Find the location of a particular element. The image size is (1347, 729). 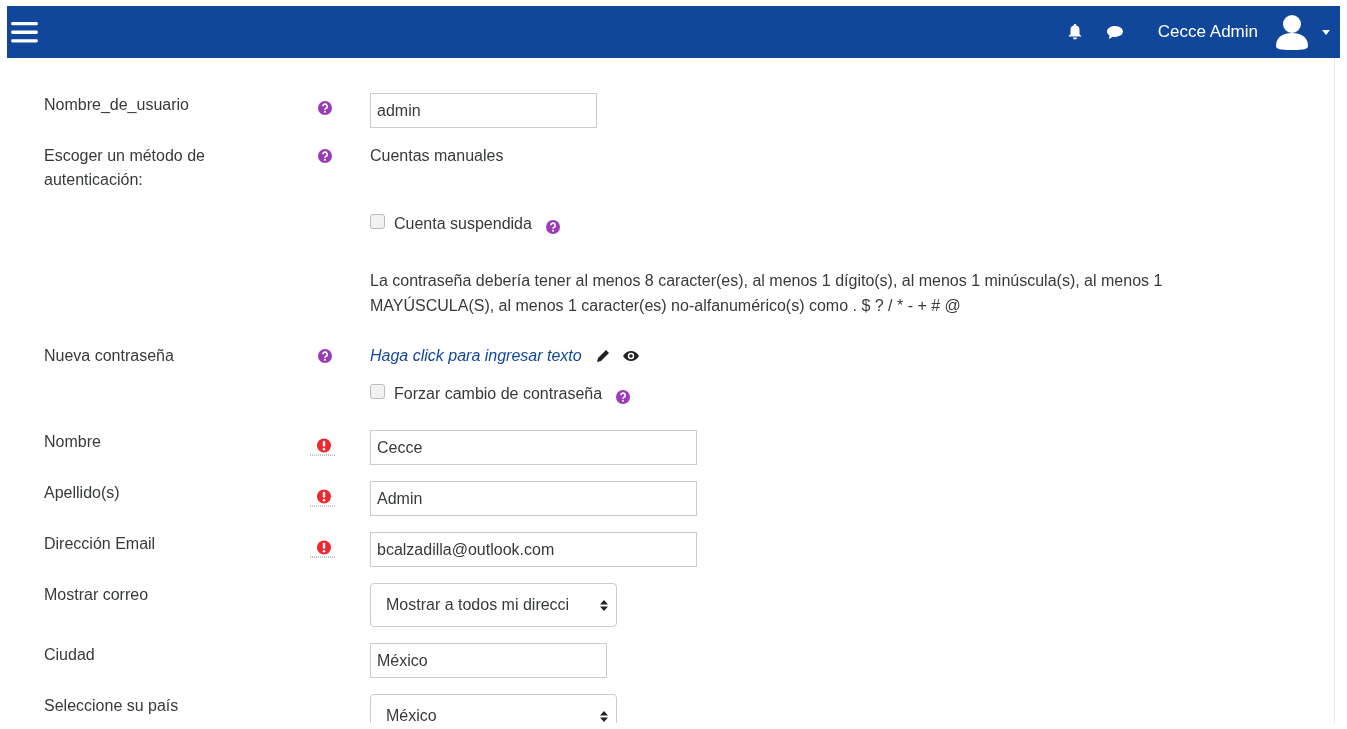

field-value: Cuentas manuales is located at coordinates (437, 156).